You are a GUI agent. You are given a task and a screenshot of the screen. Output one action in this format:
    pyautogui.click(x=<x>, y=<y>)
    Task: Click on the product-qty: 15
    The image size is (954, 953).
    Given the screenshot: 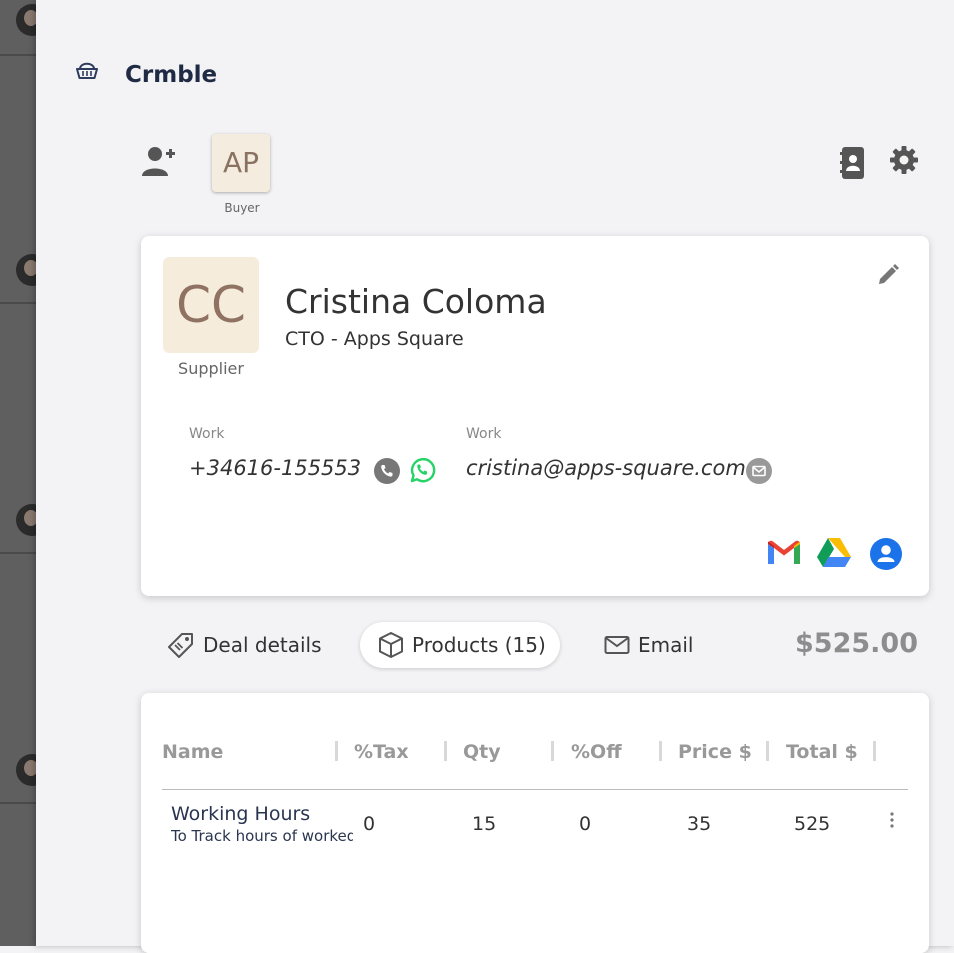 What is the action you would take?
    pyautogui.click(x=484, y=824)
    